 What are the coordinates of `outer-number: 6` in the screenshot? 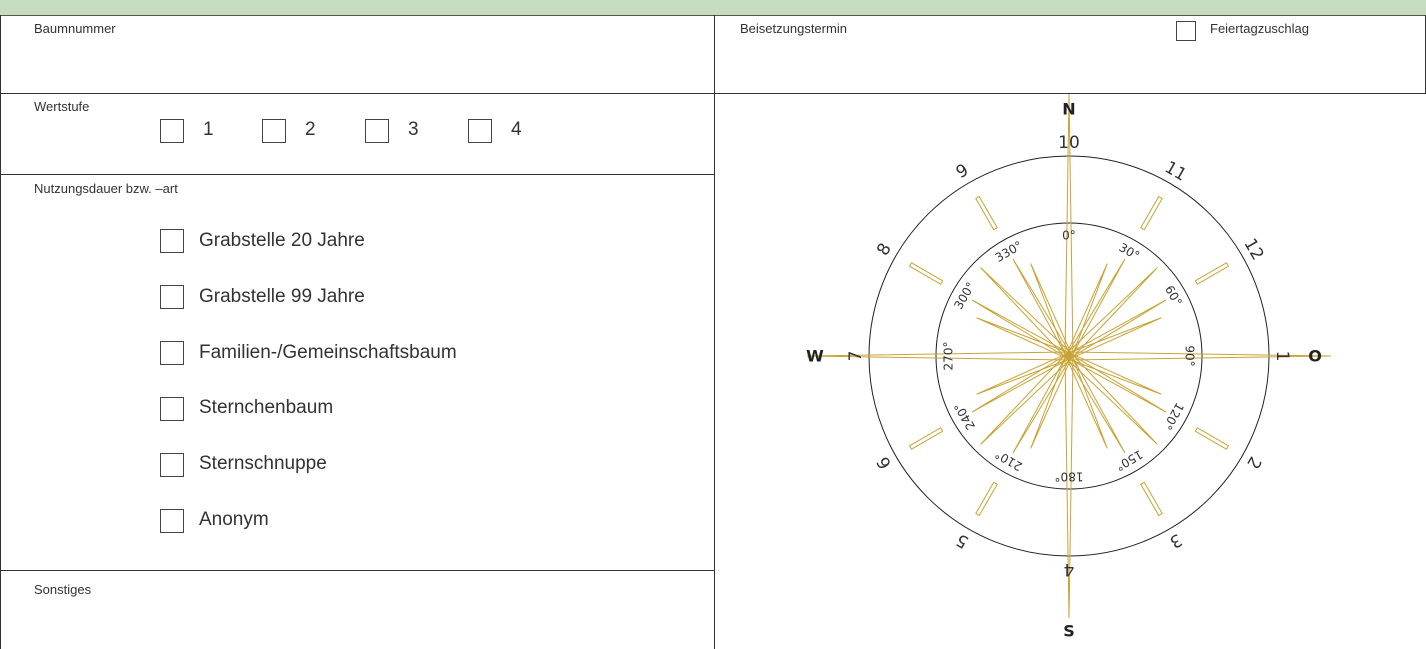 It's located at (884, 462).